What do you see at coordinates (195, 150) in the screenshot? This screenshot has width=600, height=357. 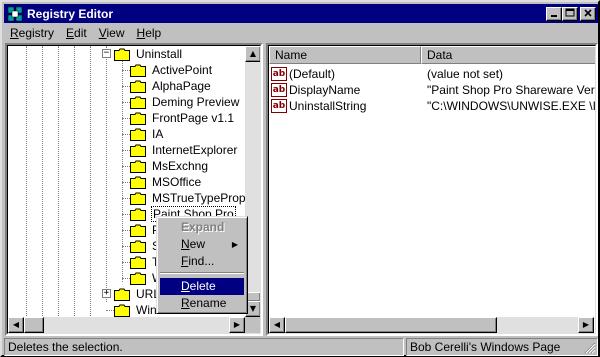 I see `tree-item-label: InternetExplorer` at bounding box center [195, 150].